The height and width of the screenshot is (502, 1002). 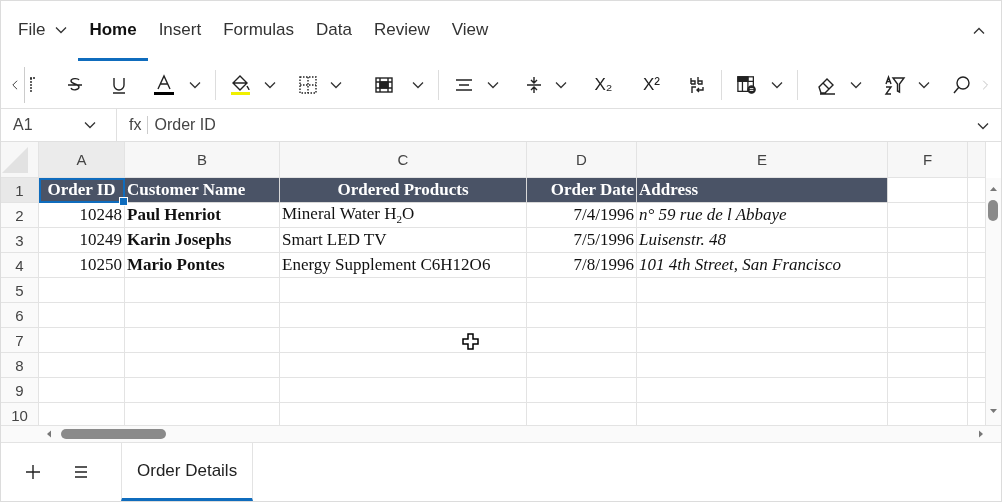 I want to click on name-box: A1, so click(x=59, y=125).